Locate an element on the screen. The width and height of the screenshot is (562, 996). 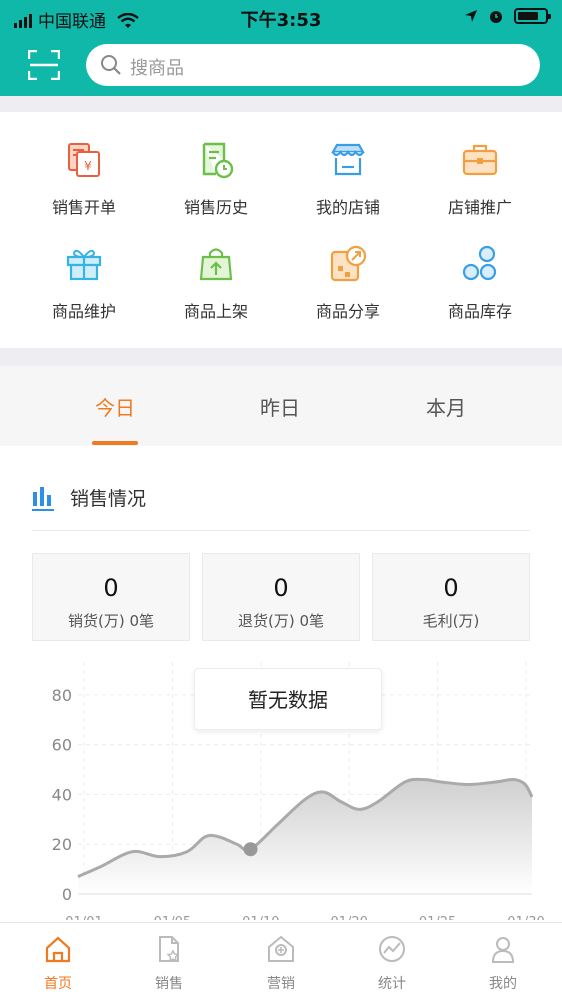
stat-card-returns: 0 退货(万) 0笔 is located at coordinates (281, 597).